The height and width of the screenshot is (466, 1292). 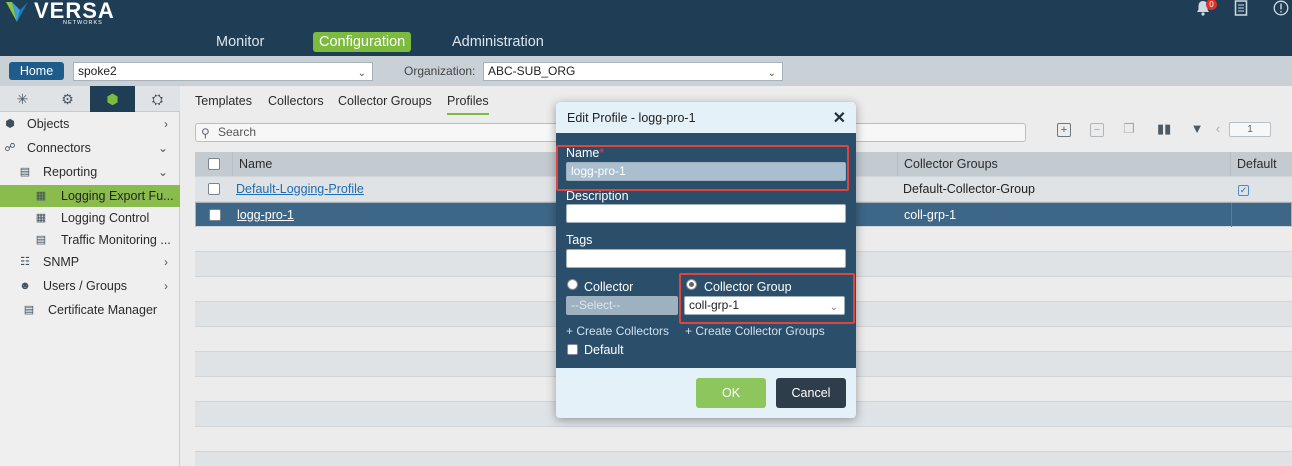 I want to click on dialog-title: Edit Profile - logg-pro-1, so click(x=631, y=118).